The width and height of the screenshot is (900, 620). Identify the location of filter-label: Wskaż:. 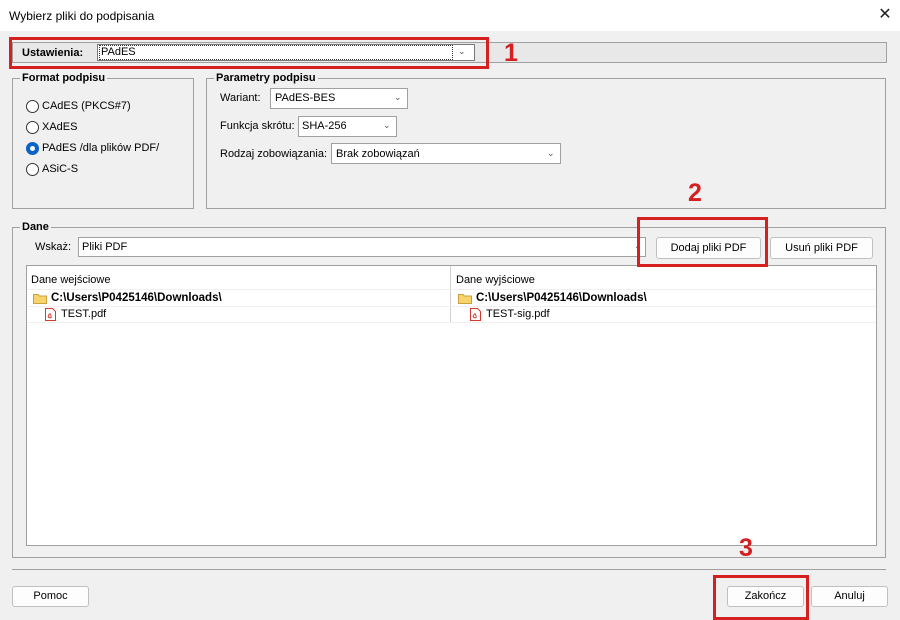
(53, 247).